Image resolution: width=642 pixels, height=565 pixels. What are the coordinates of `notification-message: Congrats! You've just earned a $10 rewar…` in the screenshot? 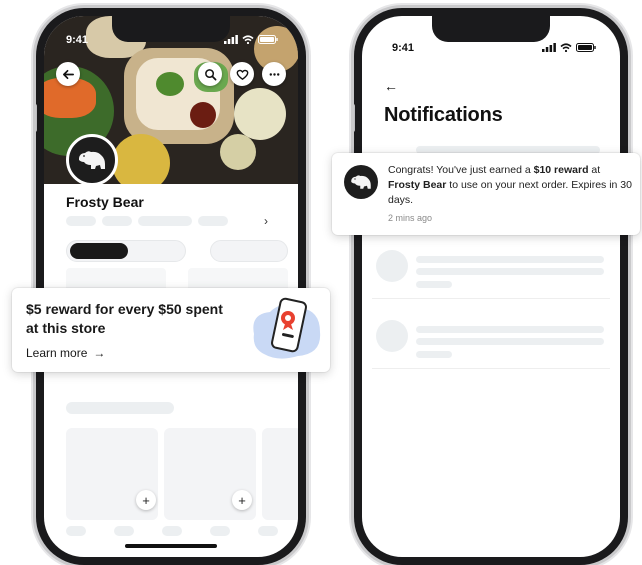 It's located at (510, 185).